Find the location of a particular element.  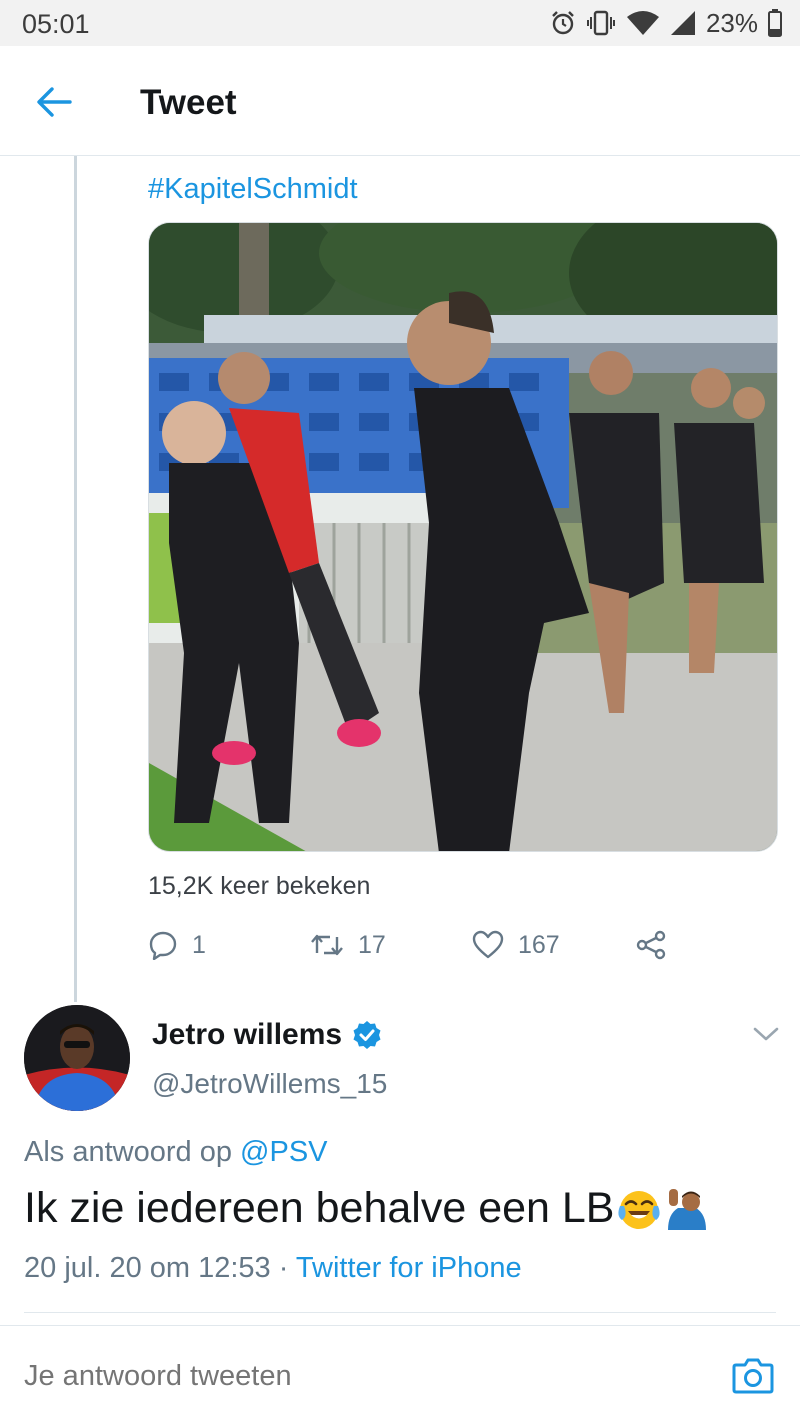

author-name-row: Jetro willems is located at coordinates (267, 1035).